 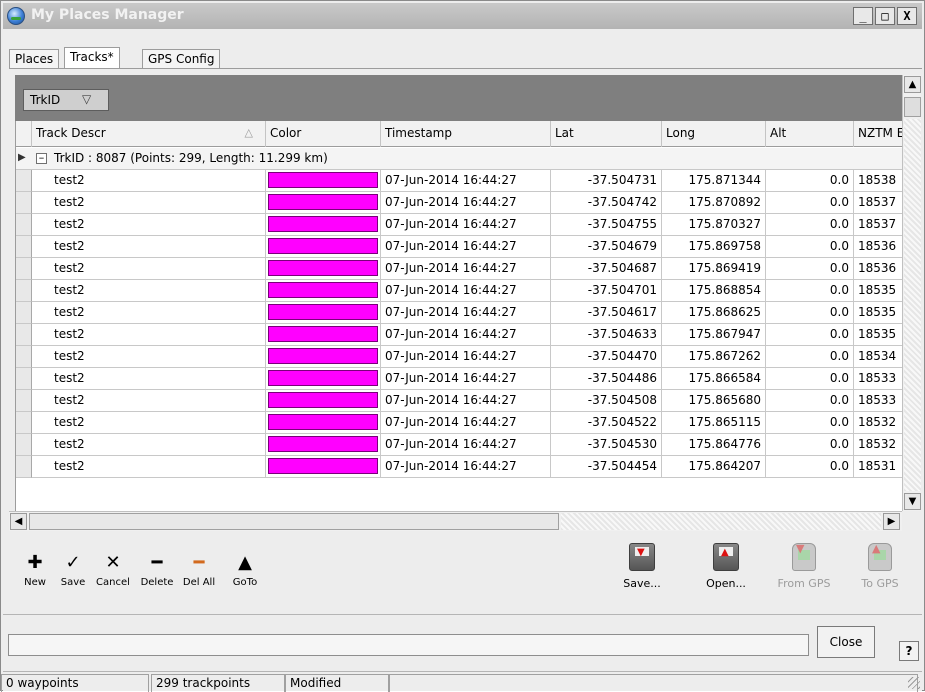 I want to click on goto-button: ▲ GoTo, so click(x=245, y=578).